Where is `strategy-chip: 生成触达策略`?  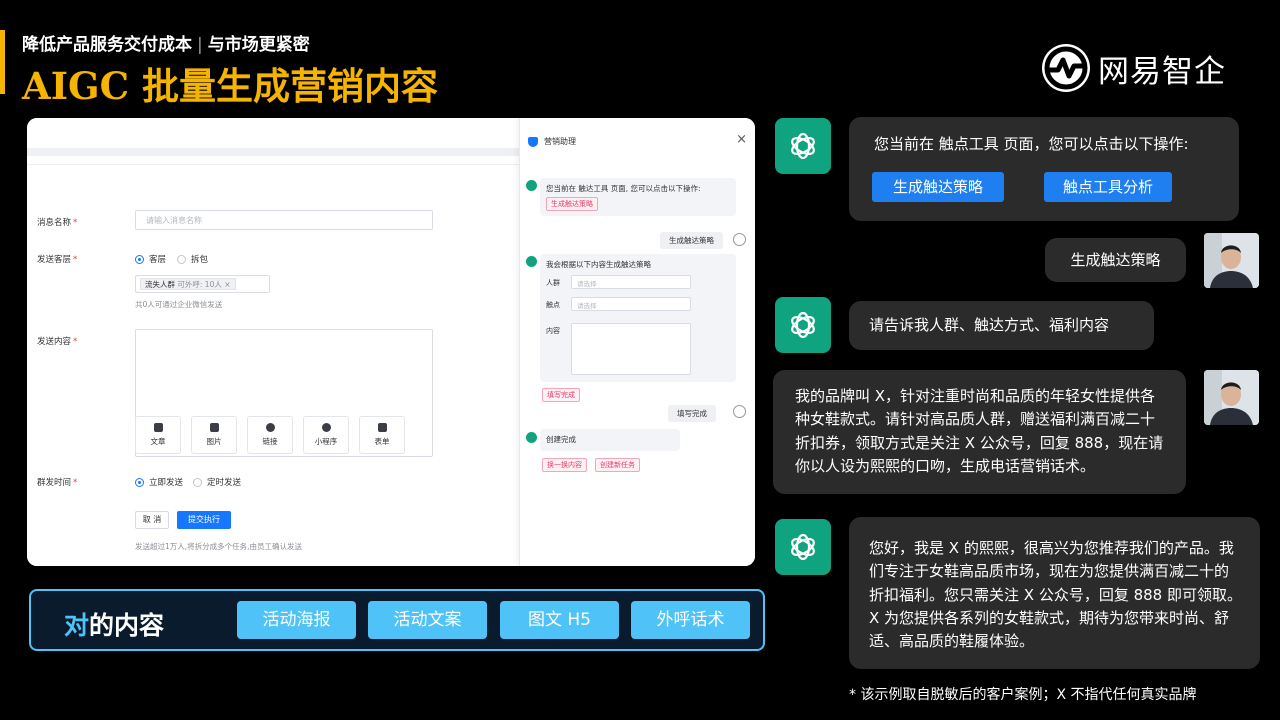
strategy-chip: 生成触达策略 is located at coordinates (572, 204).